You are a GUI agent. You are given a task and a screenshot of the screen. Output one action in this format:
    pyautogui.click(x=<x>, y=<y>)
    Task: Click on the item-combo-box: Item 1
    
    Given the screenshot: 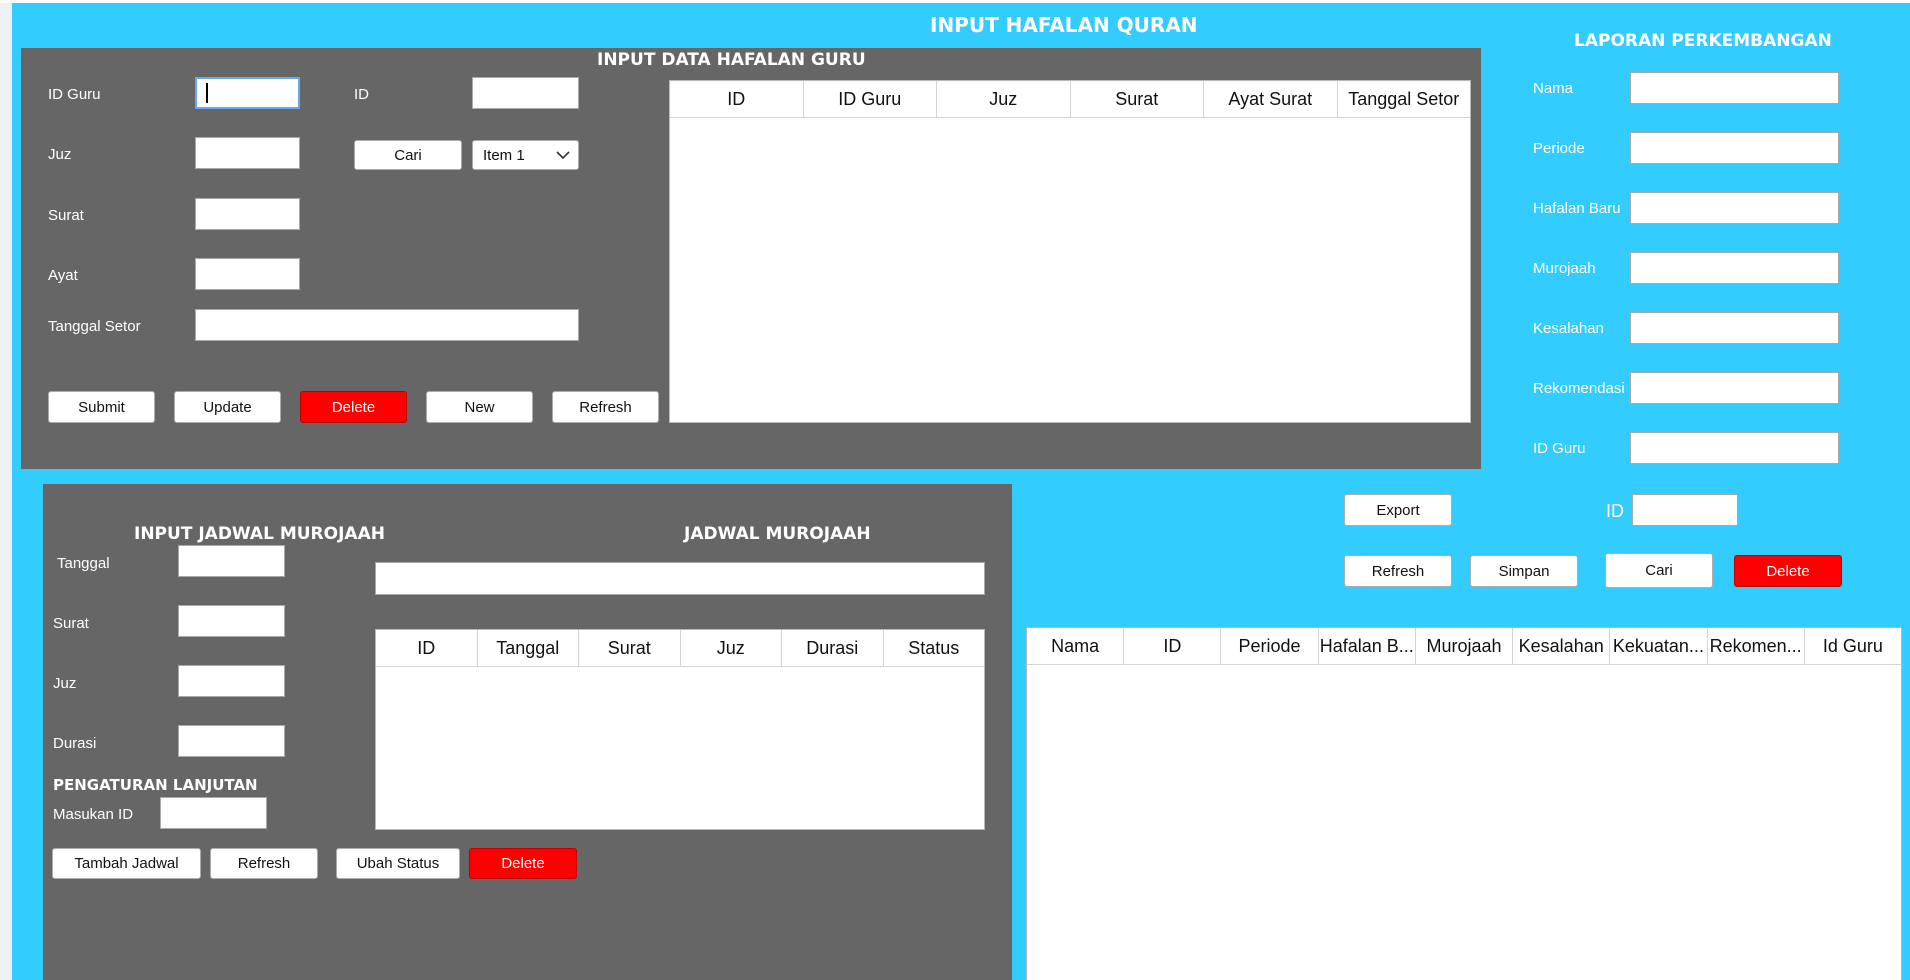 What is the action you would take?
    pyautogui.click(x=525, y=155)
    